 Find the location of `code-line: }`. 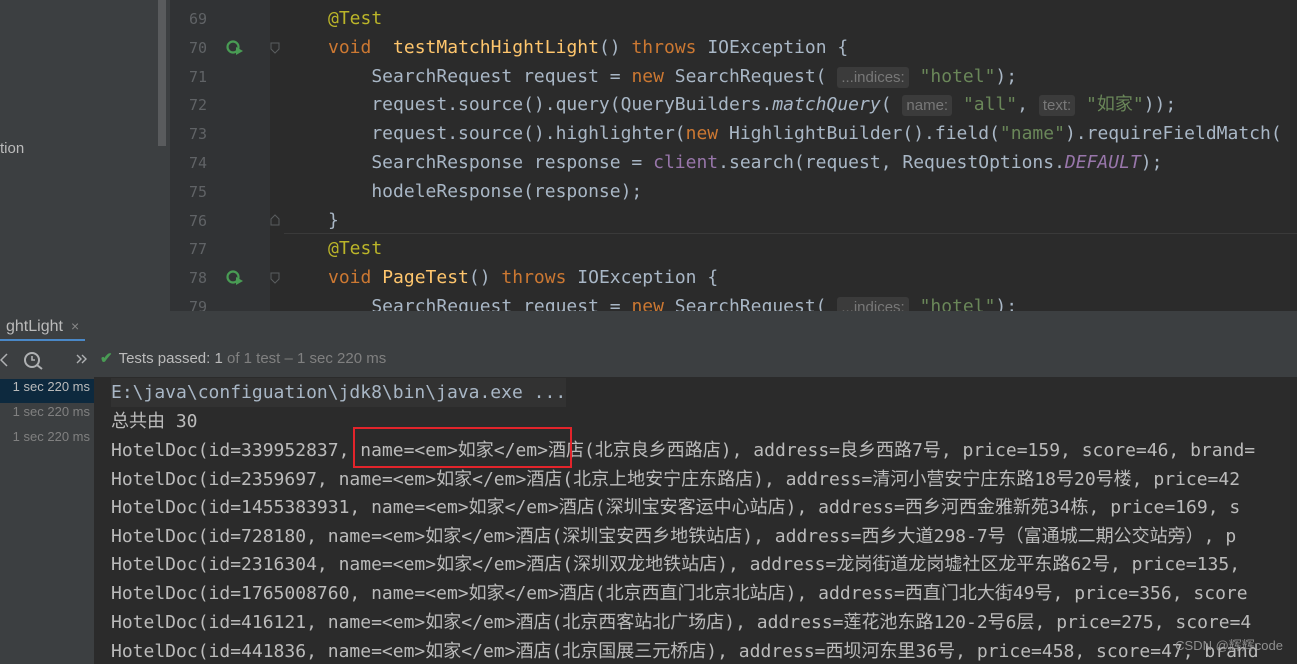

code-line: } is located at coordinates (333, 220).